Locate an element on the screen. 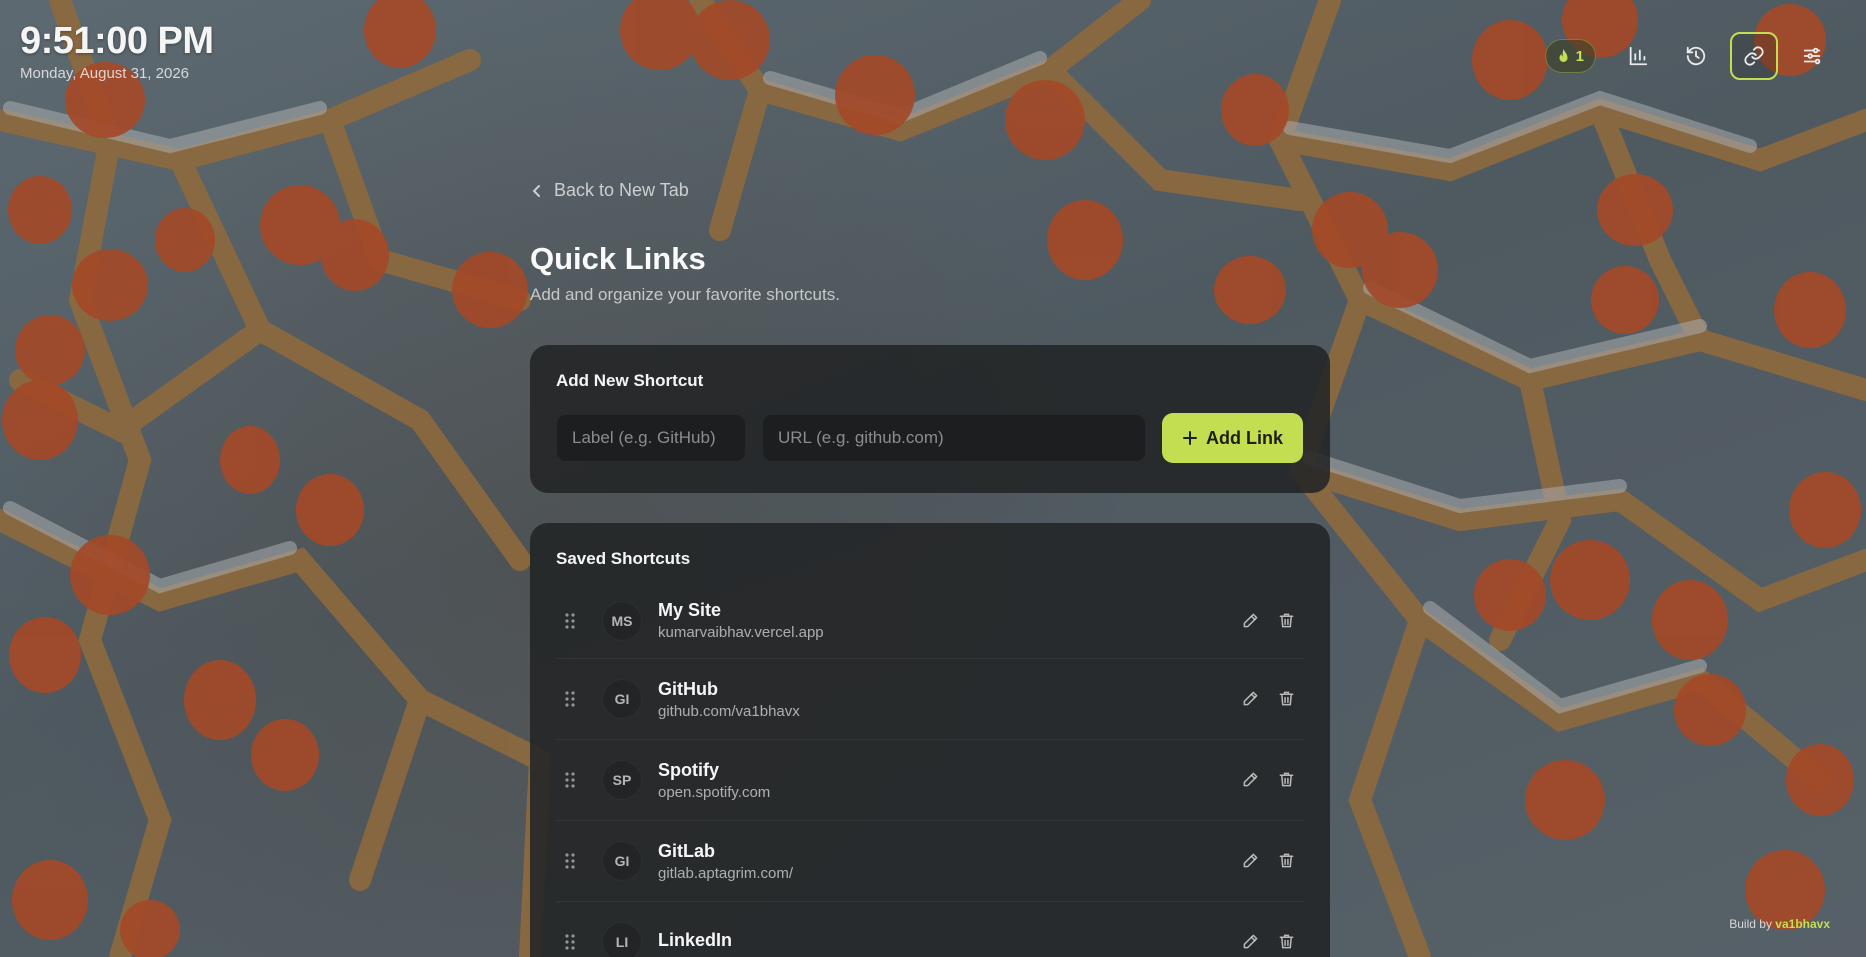  add-link-button: Add Link is located at coordinates (1232, 438).